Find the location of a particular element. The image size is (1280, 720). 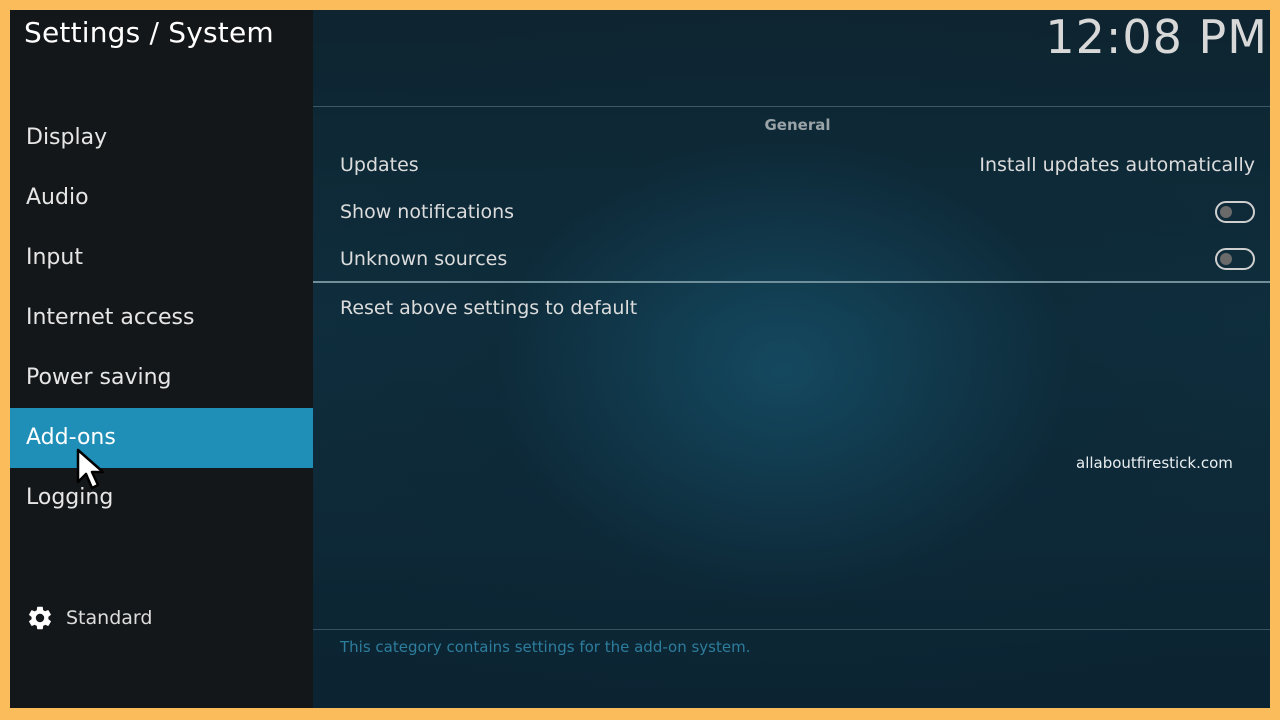

setting-updates: Updates Install updates automatically is located at coordinates (797, 165).